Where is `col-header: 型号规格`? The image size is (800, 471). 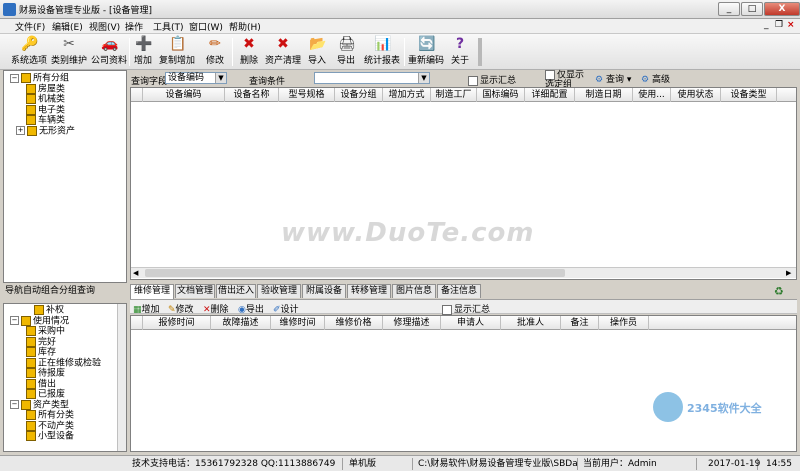
col-header: 型号规格 is located at coordinates (307, 95).